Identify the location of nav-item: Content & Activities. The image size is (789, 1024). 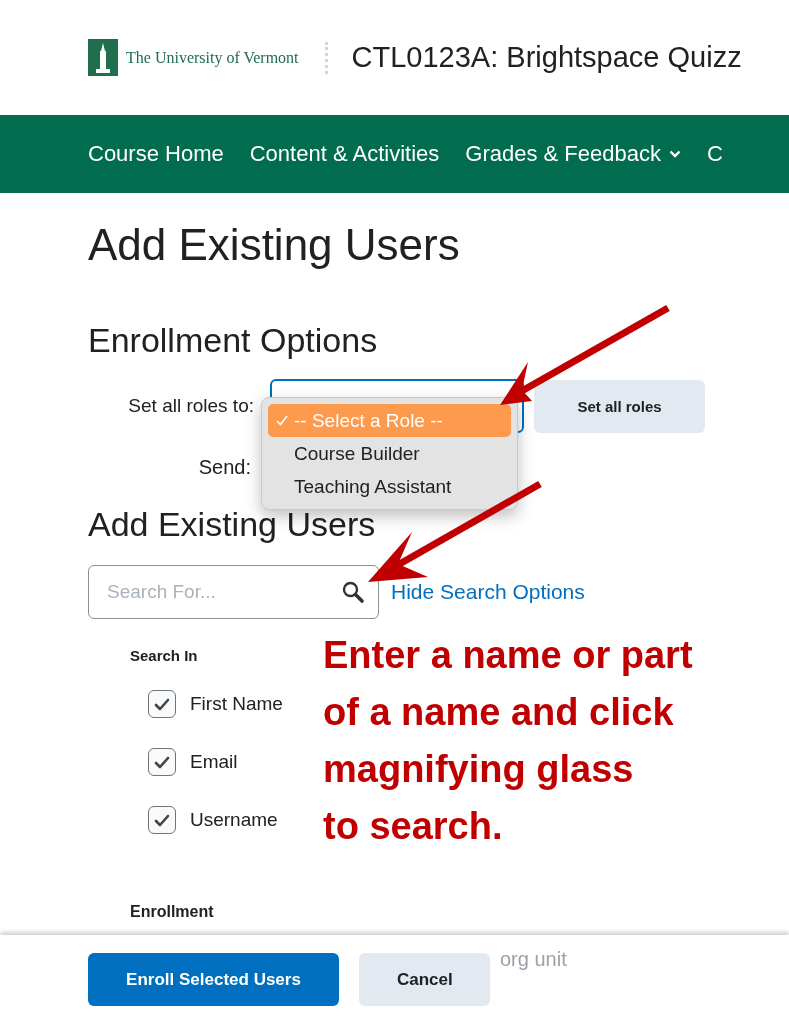
(344, 154).